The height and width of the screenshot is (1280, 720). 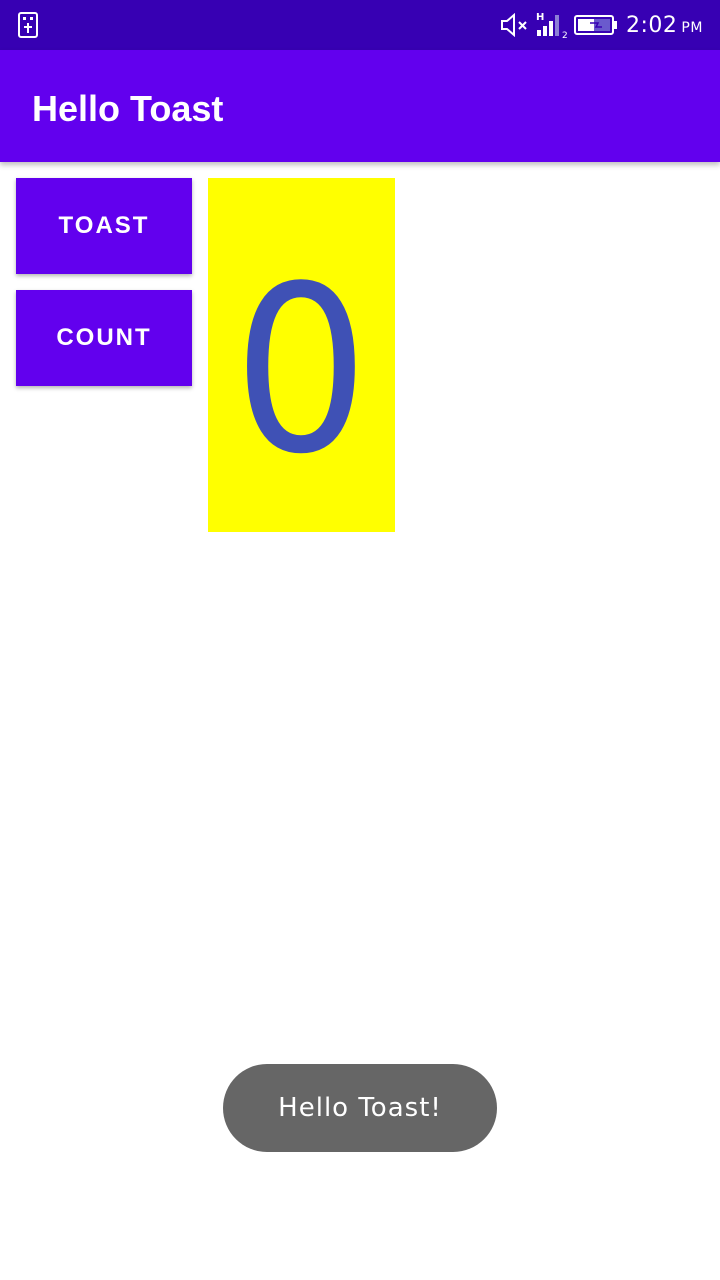 I want to click on toast-button: TOAST, so click(x=104, y=226).